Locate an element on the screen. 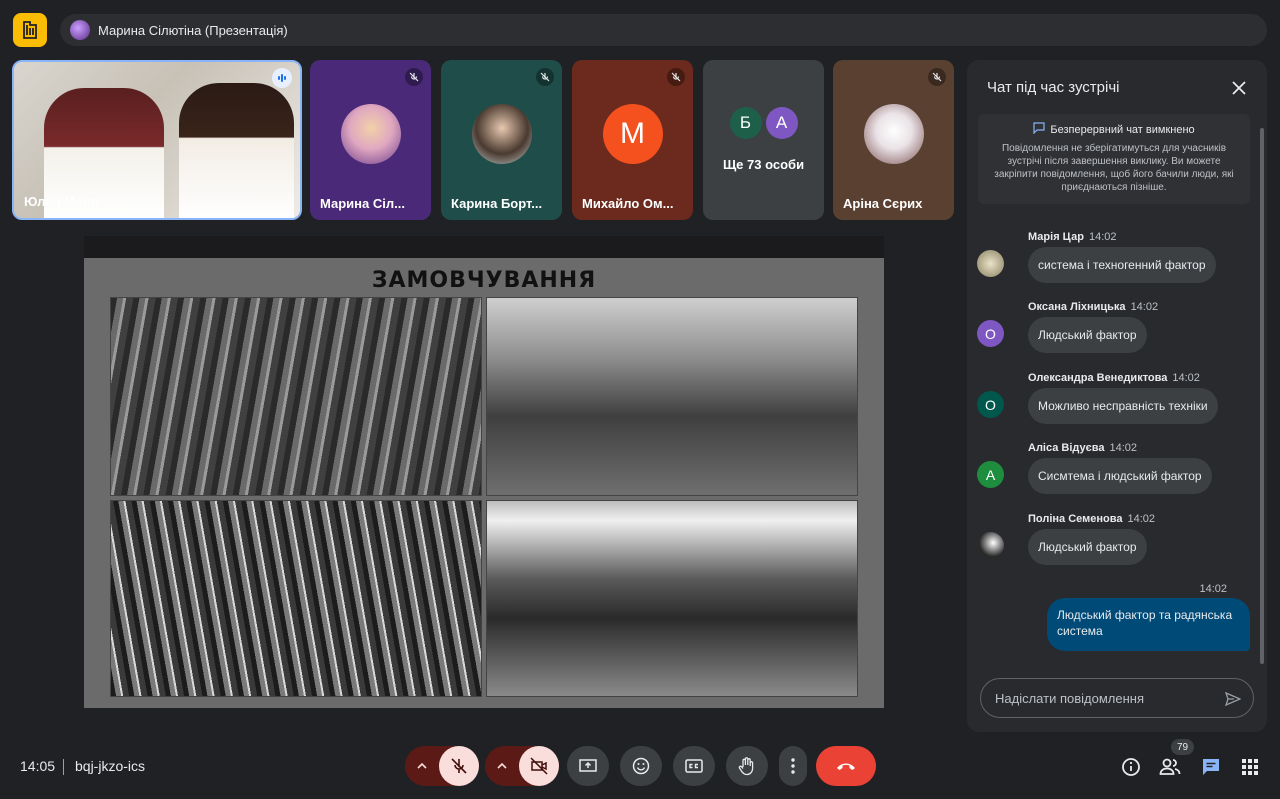  chat-icon is located at coordinates (1211, 767).